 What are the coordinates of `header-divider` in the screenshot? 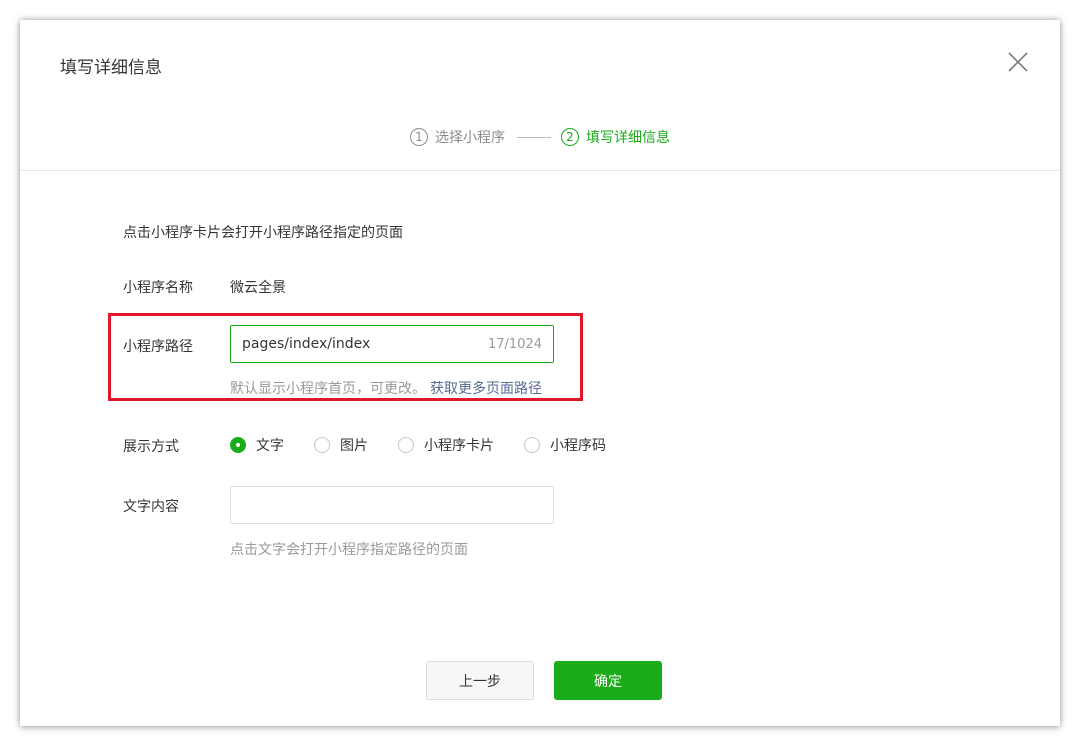 It's located at (540, 170).